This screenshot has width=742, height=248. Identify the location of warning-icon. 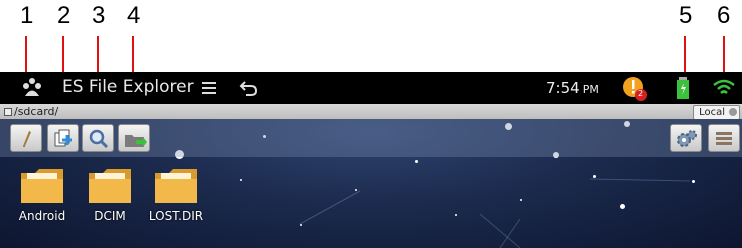
(635, 89).